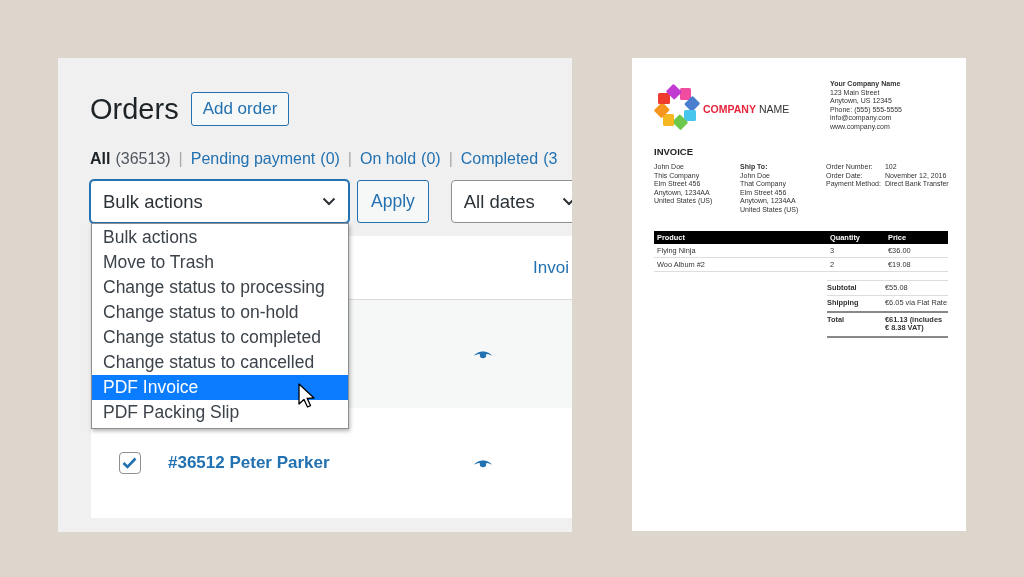 The height and width of the screenshot is (577, 1024). What do you see at coordinates (674, 151) in the screenshot?
I see `invoice-title: INVOICE` at bounding box center [674, 151].